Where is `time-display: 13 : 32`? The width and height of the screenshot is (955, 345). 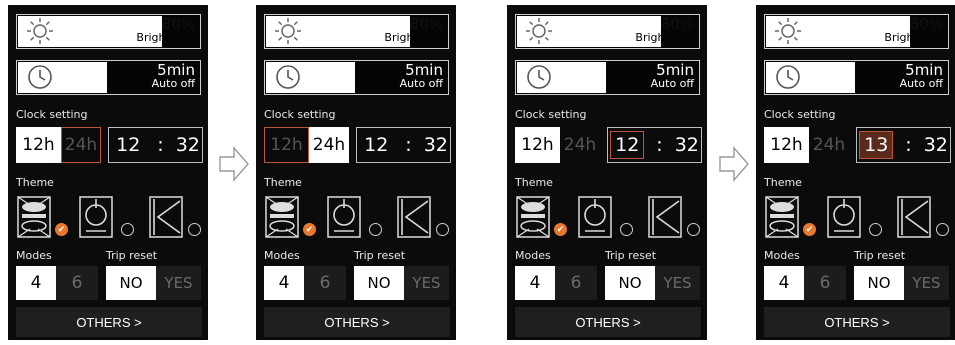 time-display: 13 : 32 is located at coordinates (903, 145).